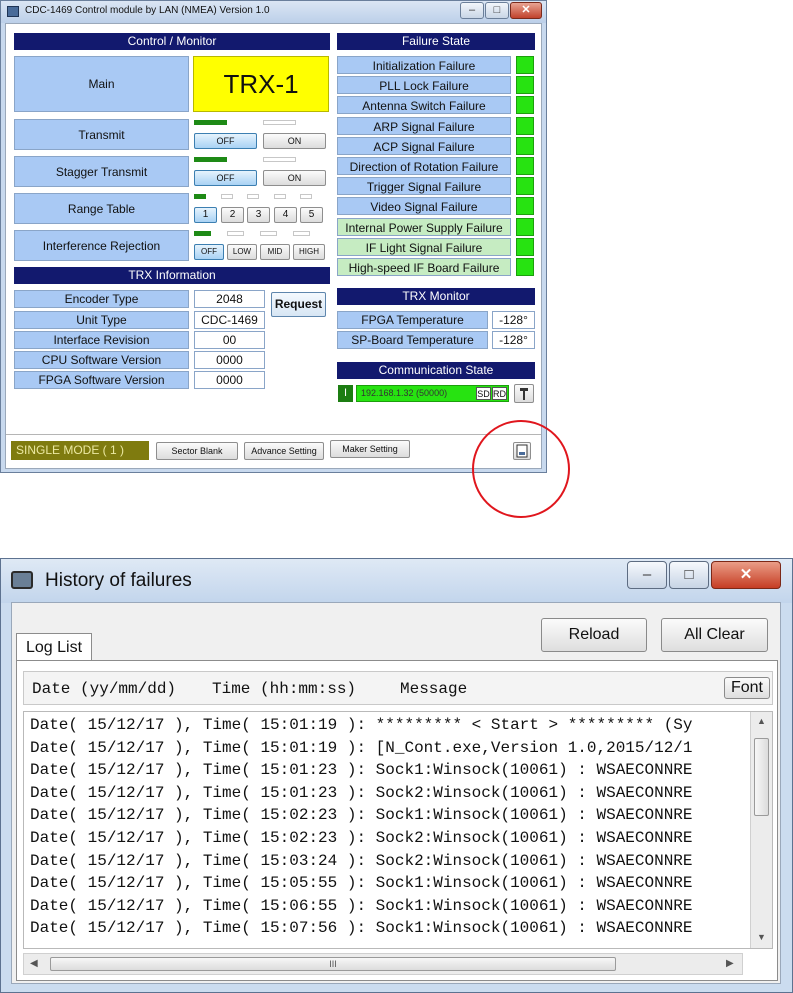 The image size is (793, 993). What do you see at coordinates (424, 105) in the screenshot?
I see `failure-label: Antenna Switch Failure` at bounding box center [424, 105].